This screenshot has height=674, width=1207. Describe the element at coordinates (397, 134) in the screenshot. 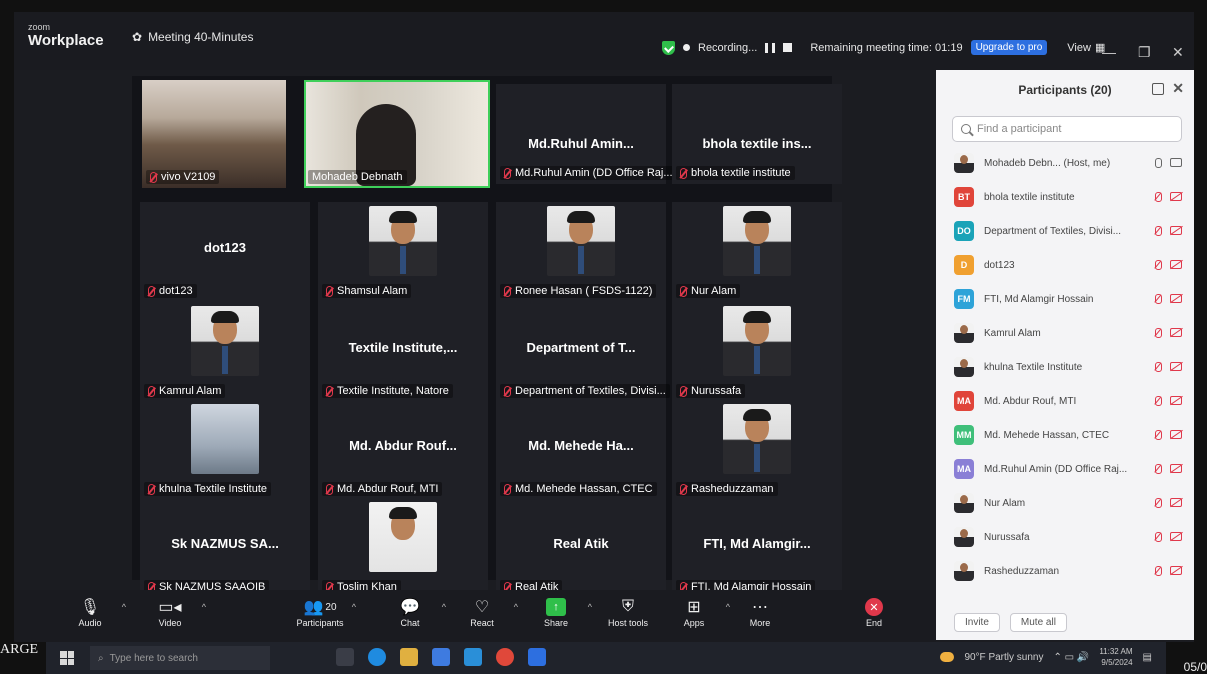

I see `video-tile-active-speaker: Mohadeb Debnath` at that location.